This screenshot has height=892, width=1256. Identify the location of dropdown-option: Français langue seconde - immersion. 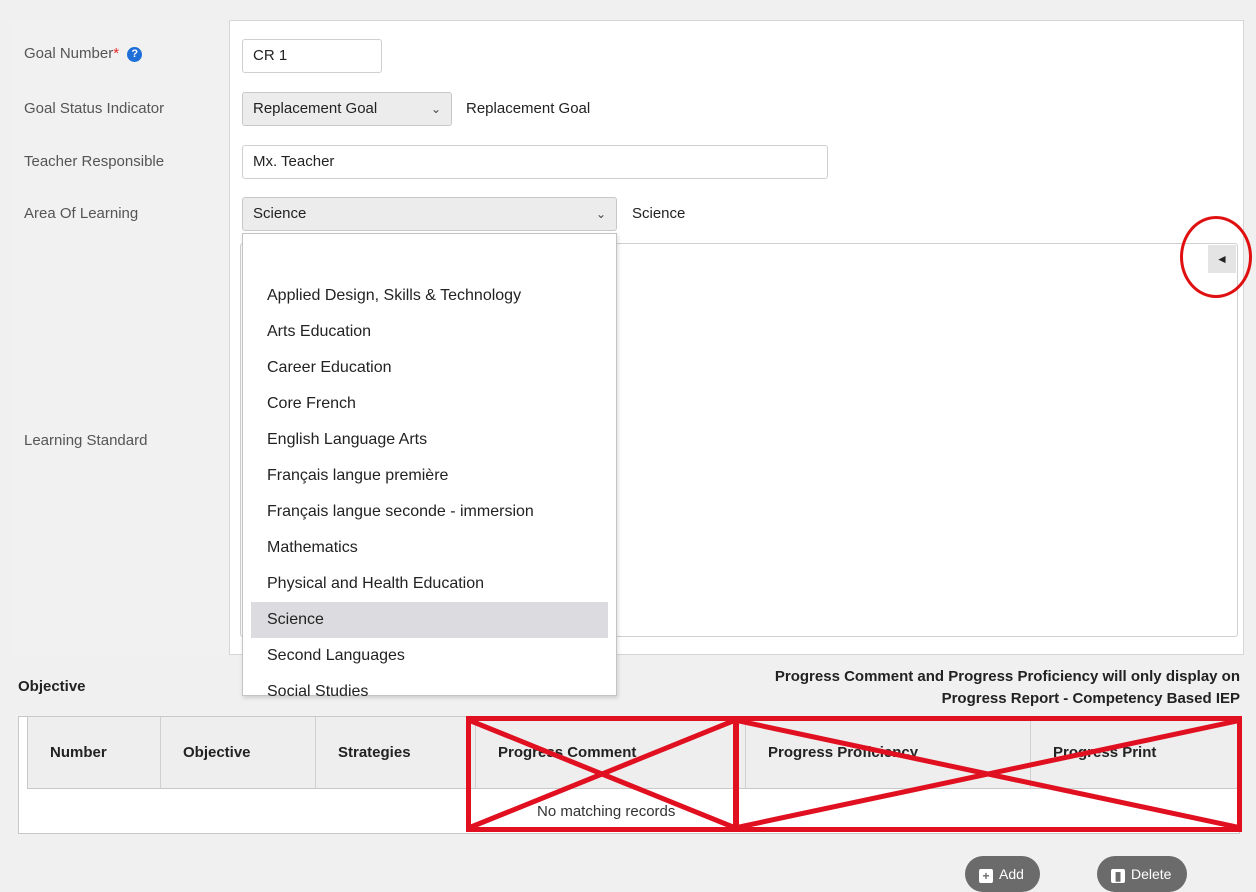
(429, 512).